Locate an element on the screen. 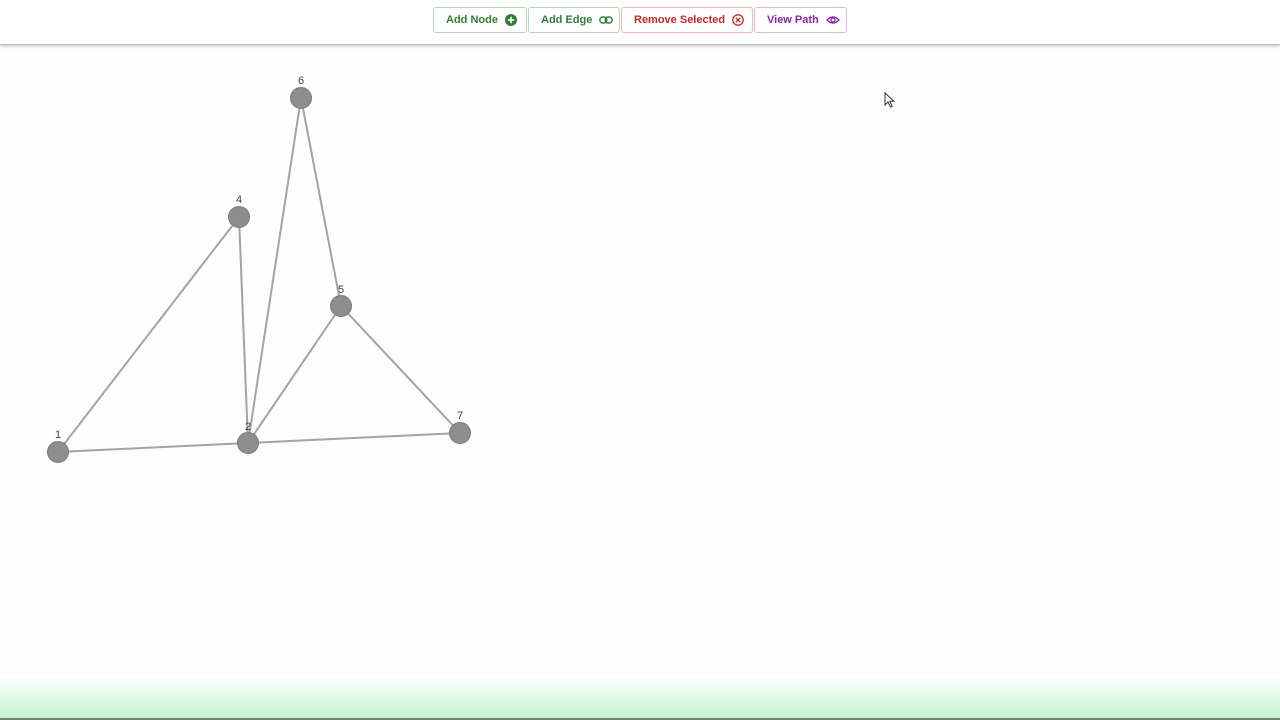 The image size is (1280, 720). add-edge-label: Add Edge is located at coordinates (567, 20).